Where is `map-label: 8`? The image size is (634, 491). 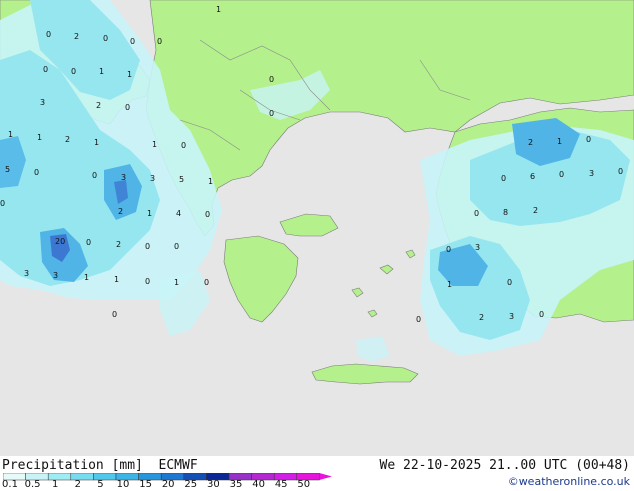
map-label: 8 is located at coordinates (505, 212).